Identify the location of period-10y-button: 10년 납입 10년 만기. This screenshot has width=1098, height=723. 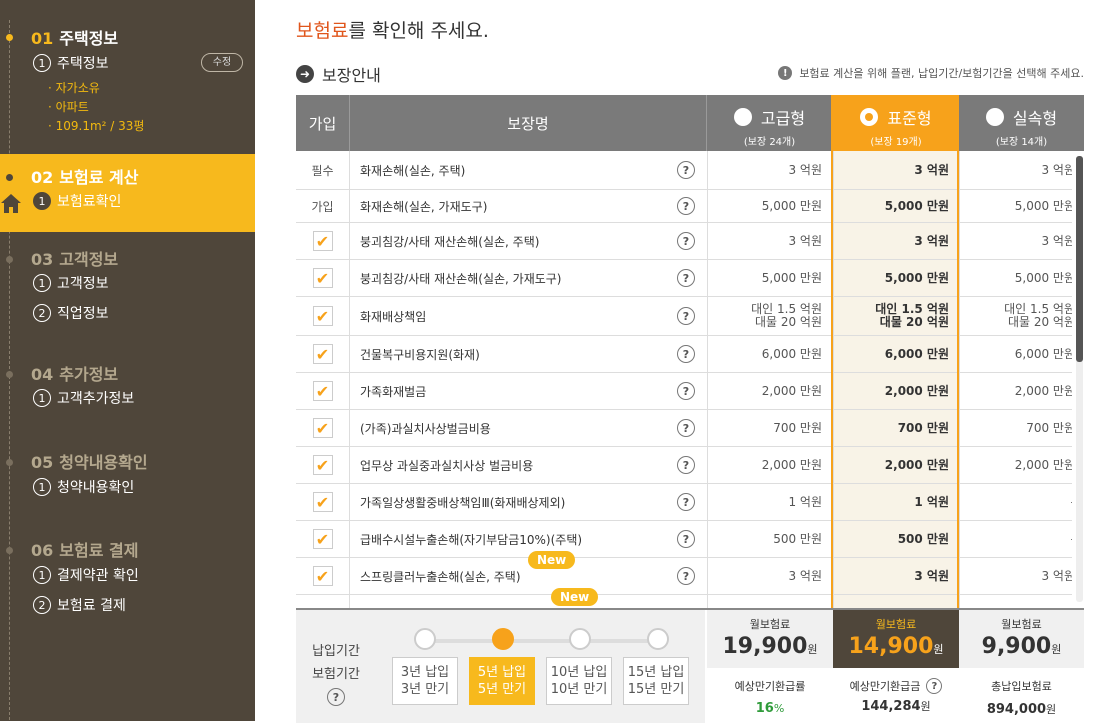
(579, 681).